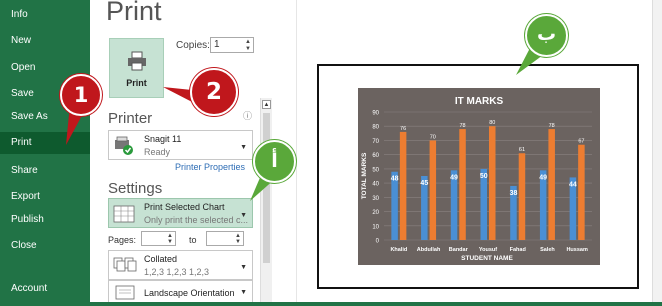 The image size is (662, 306). Describe the element at coordinates (375, 170) in the screenshot. I see `y-tick-label: 50` at that location.